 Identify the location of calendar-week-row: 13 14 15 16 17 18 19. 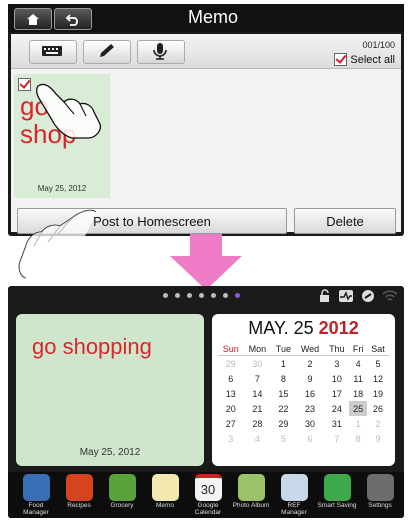
(303, 393).